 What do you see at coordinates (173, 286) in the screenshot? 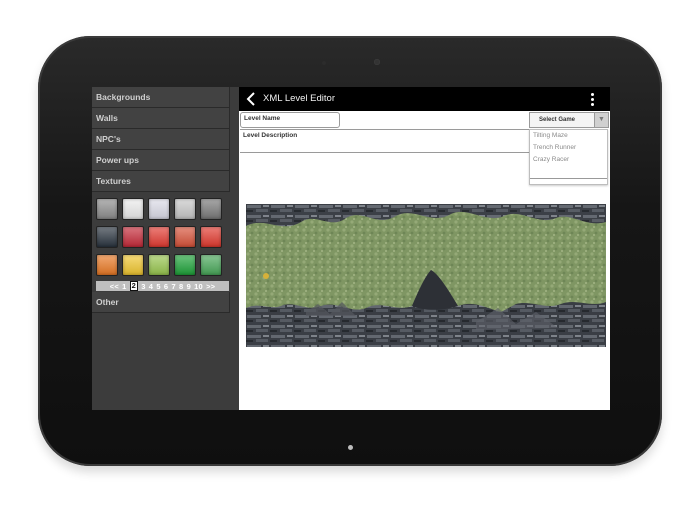
I see `pager-page-7: 7` at bounding box center [173, 286].